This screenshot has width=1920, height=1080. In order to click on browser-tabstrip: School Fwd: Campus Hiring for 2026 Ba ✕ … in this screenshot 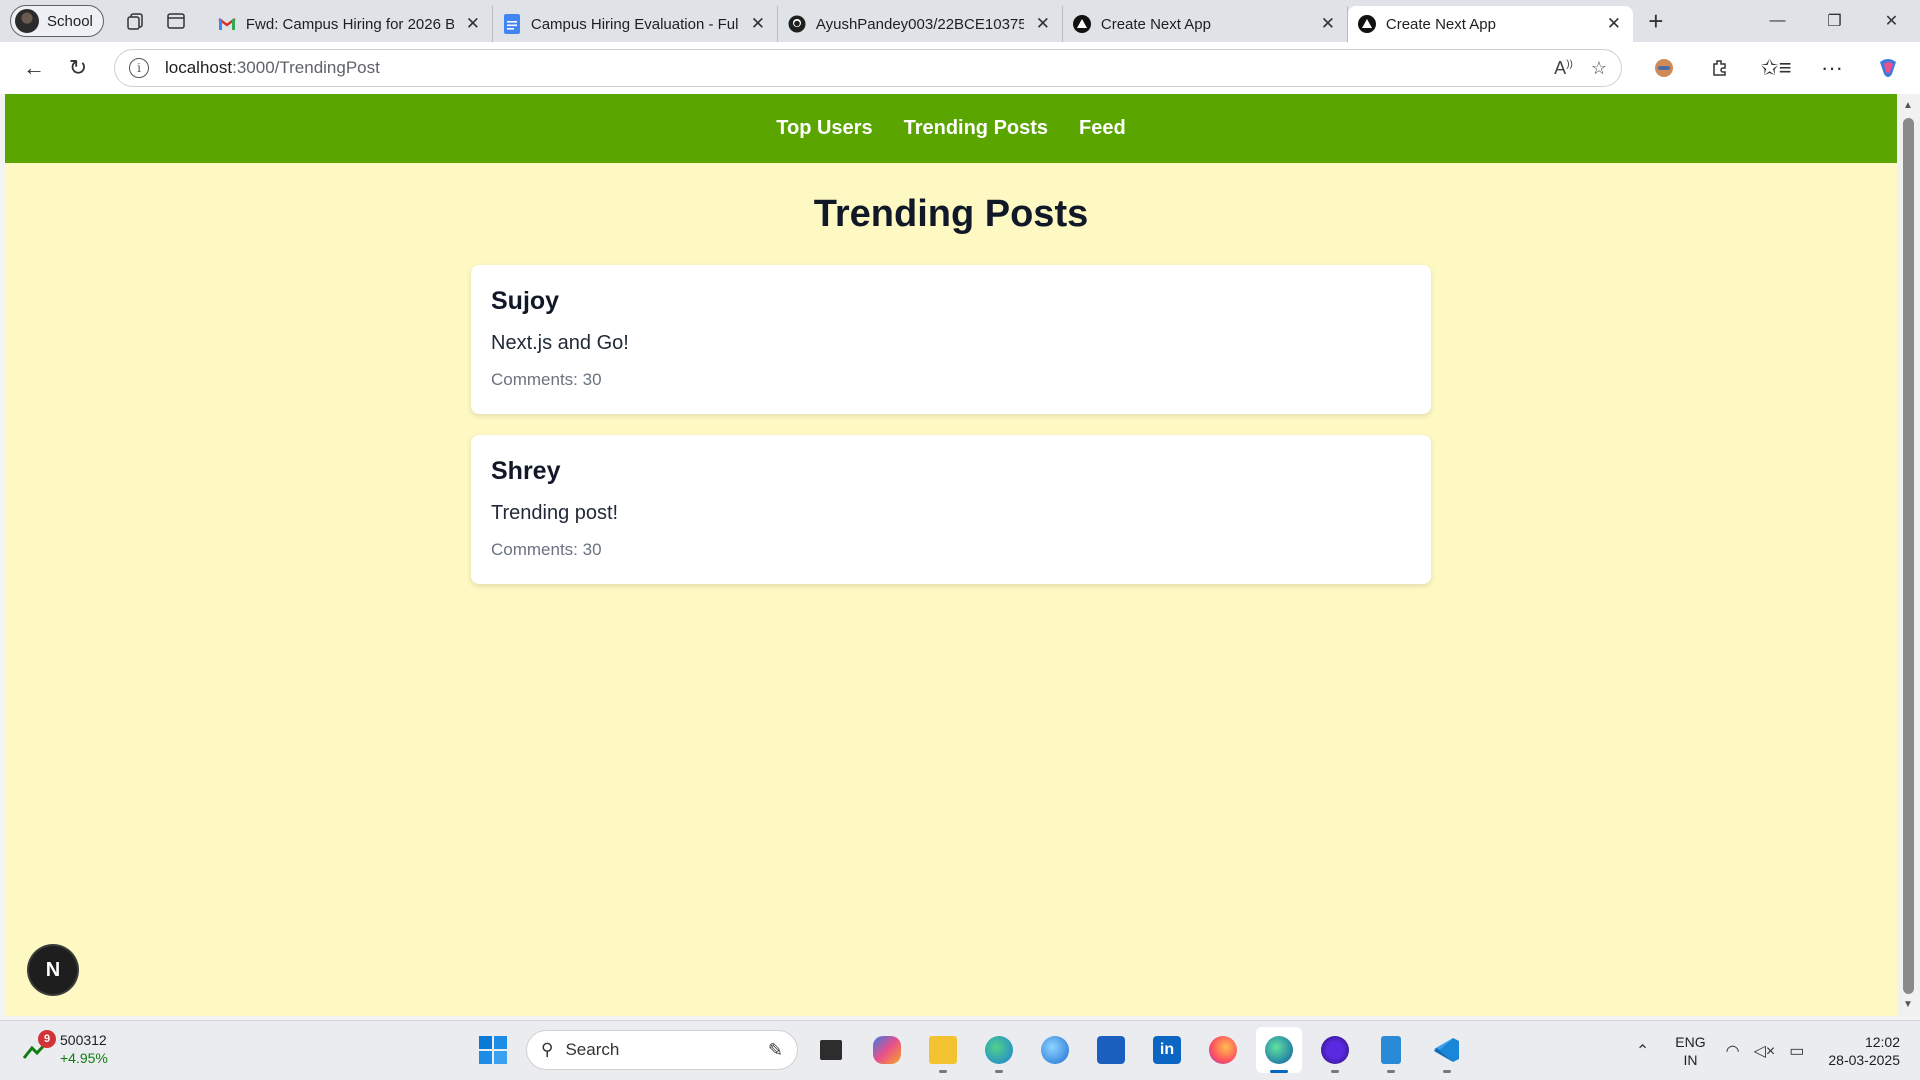, I will do `click(960, 21)`.